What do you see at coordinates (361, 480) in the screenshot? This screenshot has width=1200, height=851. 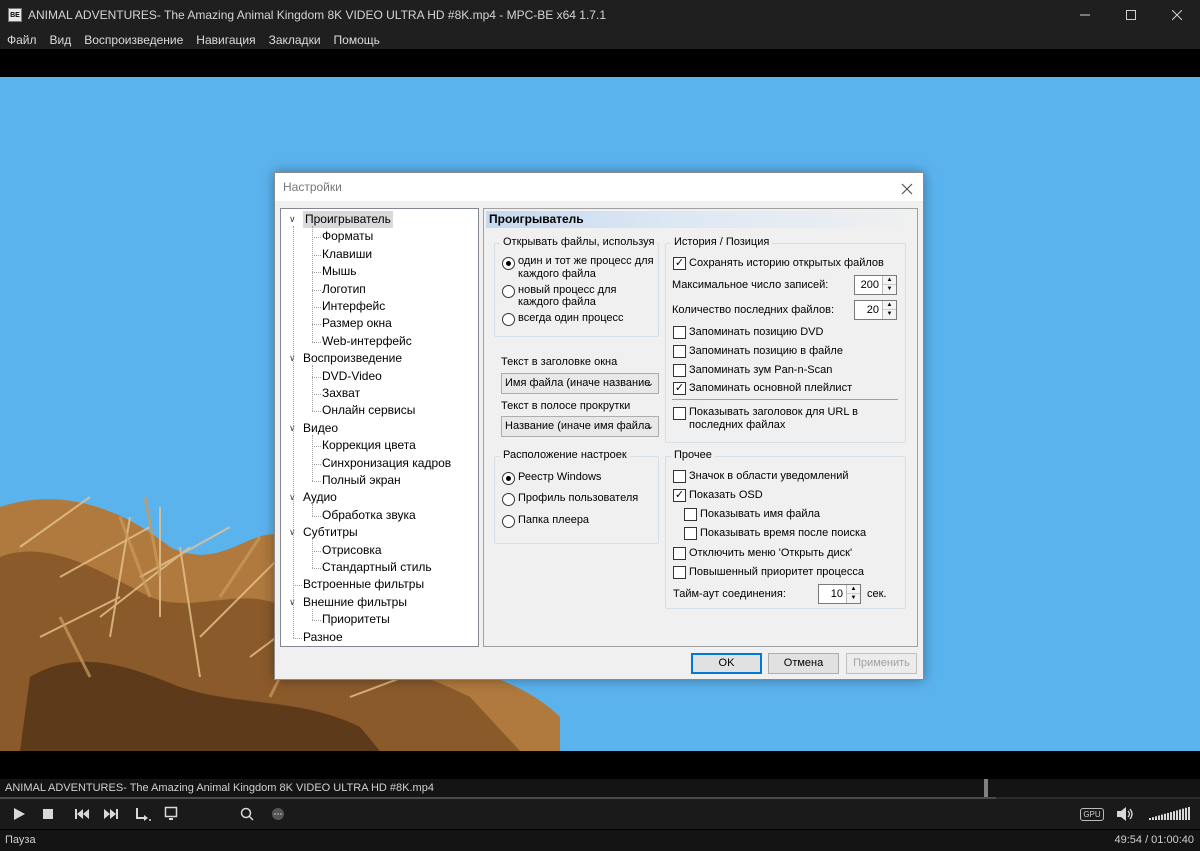 I see `tree-item: Полный экран` at bounding box center [361, 480].